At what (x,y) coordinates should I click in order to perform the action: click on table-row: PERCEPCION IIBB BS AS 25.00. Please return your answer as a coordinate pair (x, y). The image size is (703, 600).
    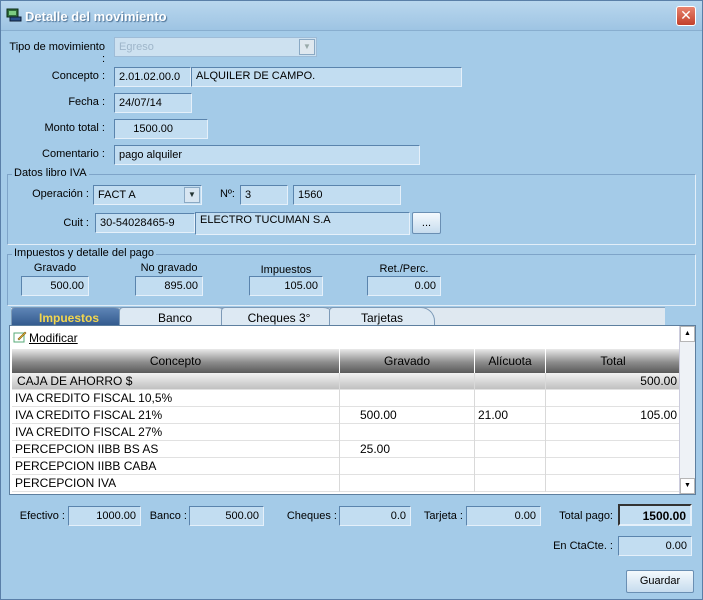
    Looking at the image, I should click on (346, 449).